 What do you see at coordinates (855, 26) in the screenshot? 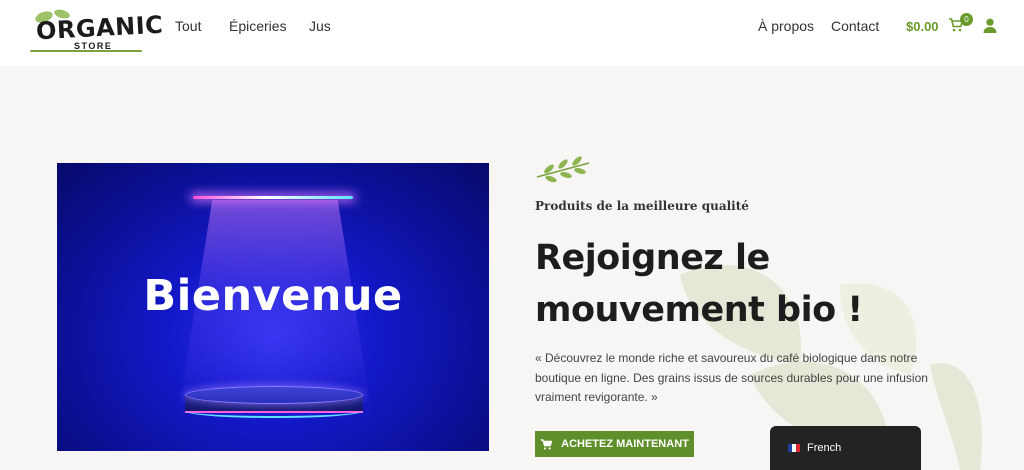
I see `nav-link-contact: Contact` at bounding box center [855, 26].